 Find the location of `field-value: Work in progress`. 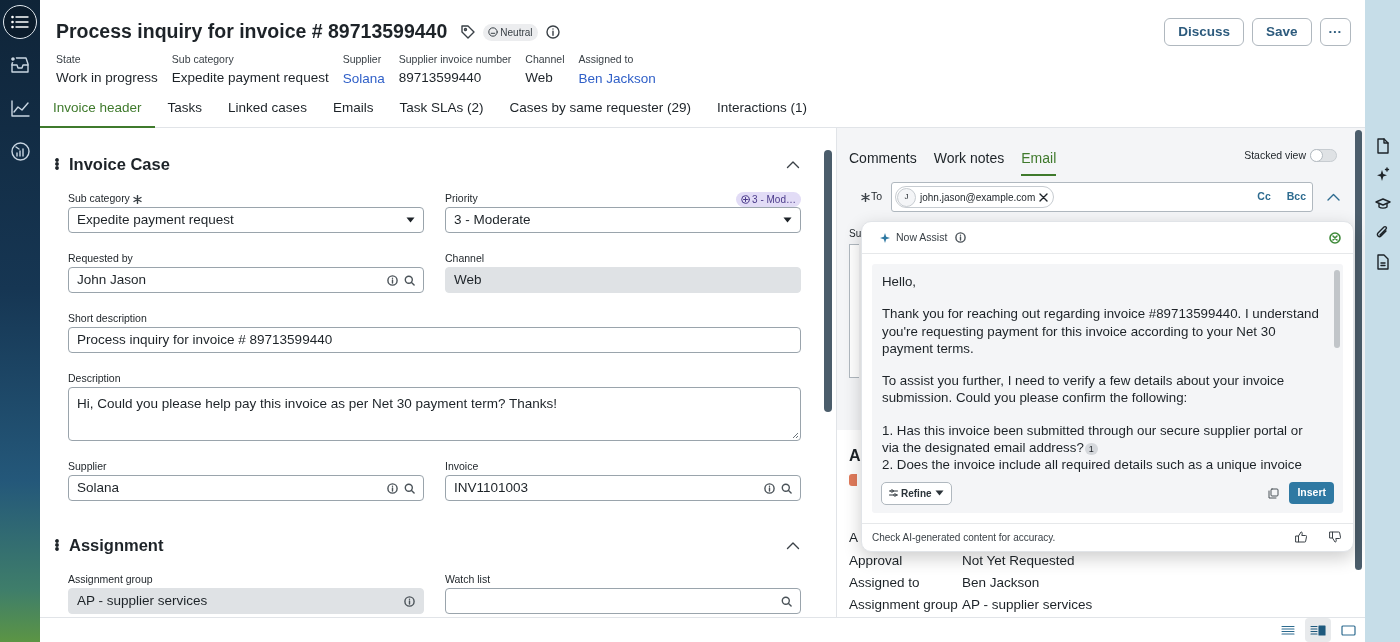

field-value: Work in progress is located at coordinates (107, 77).